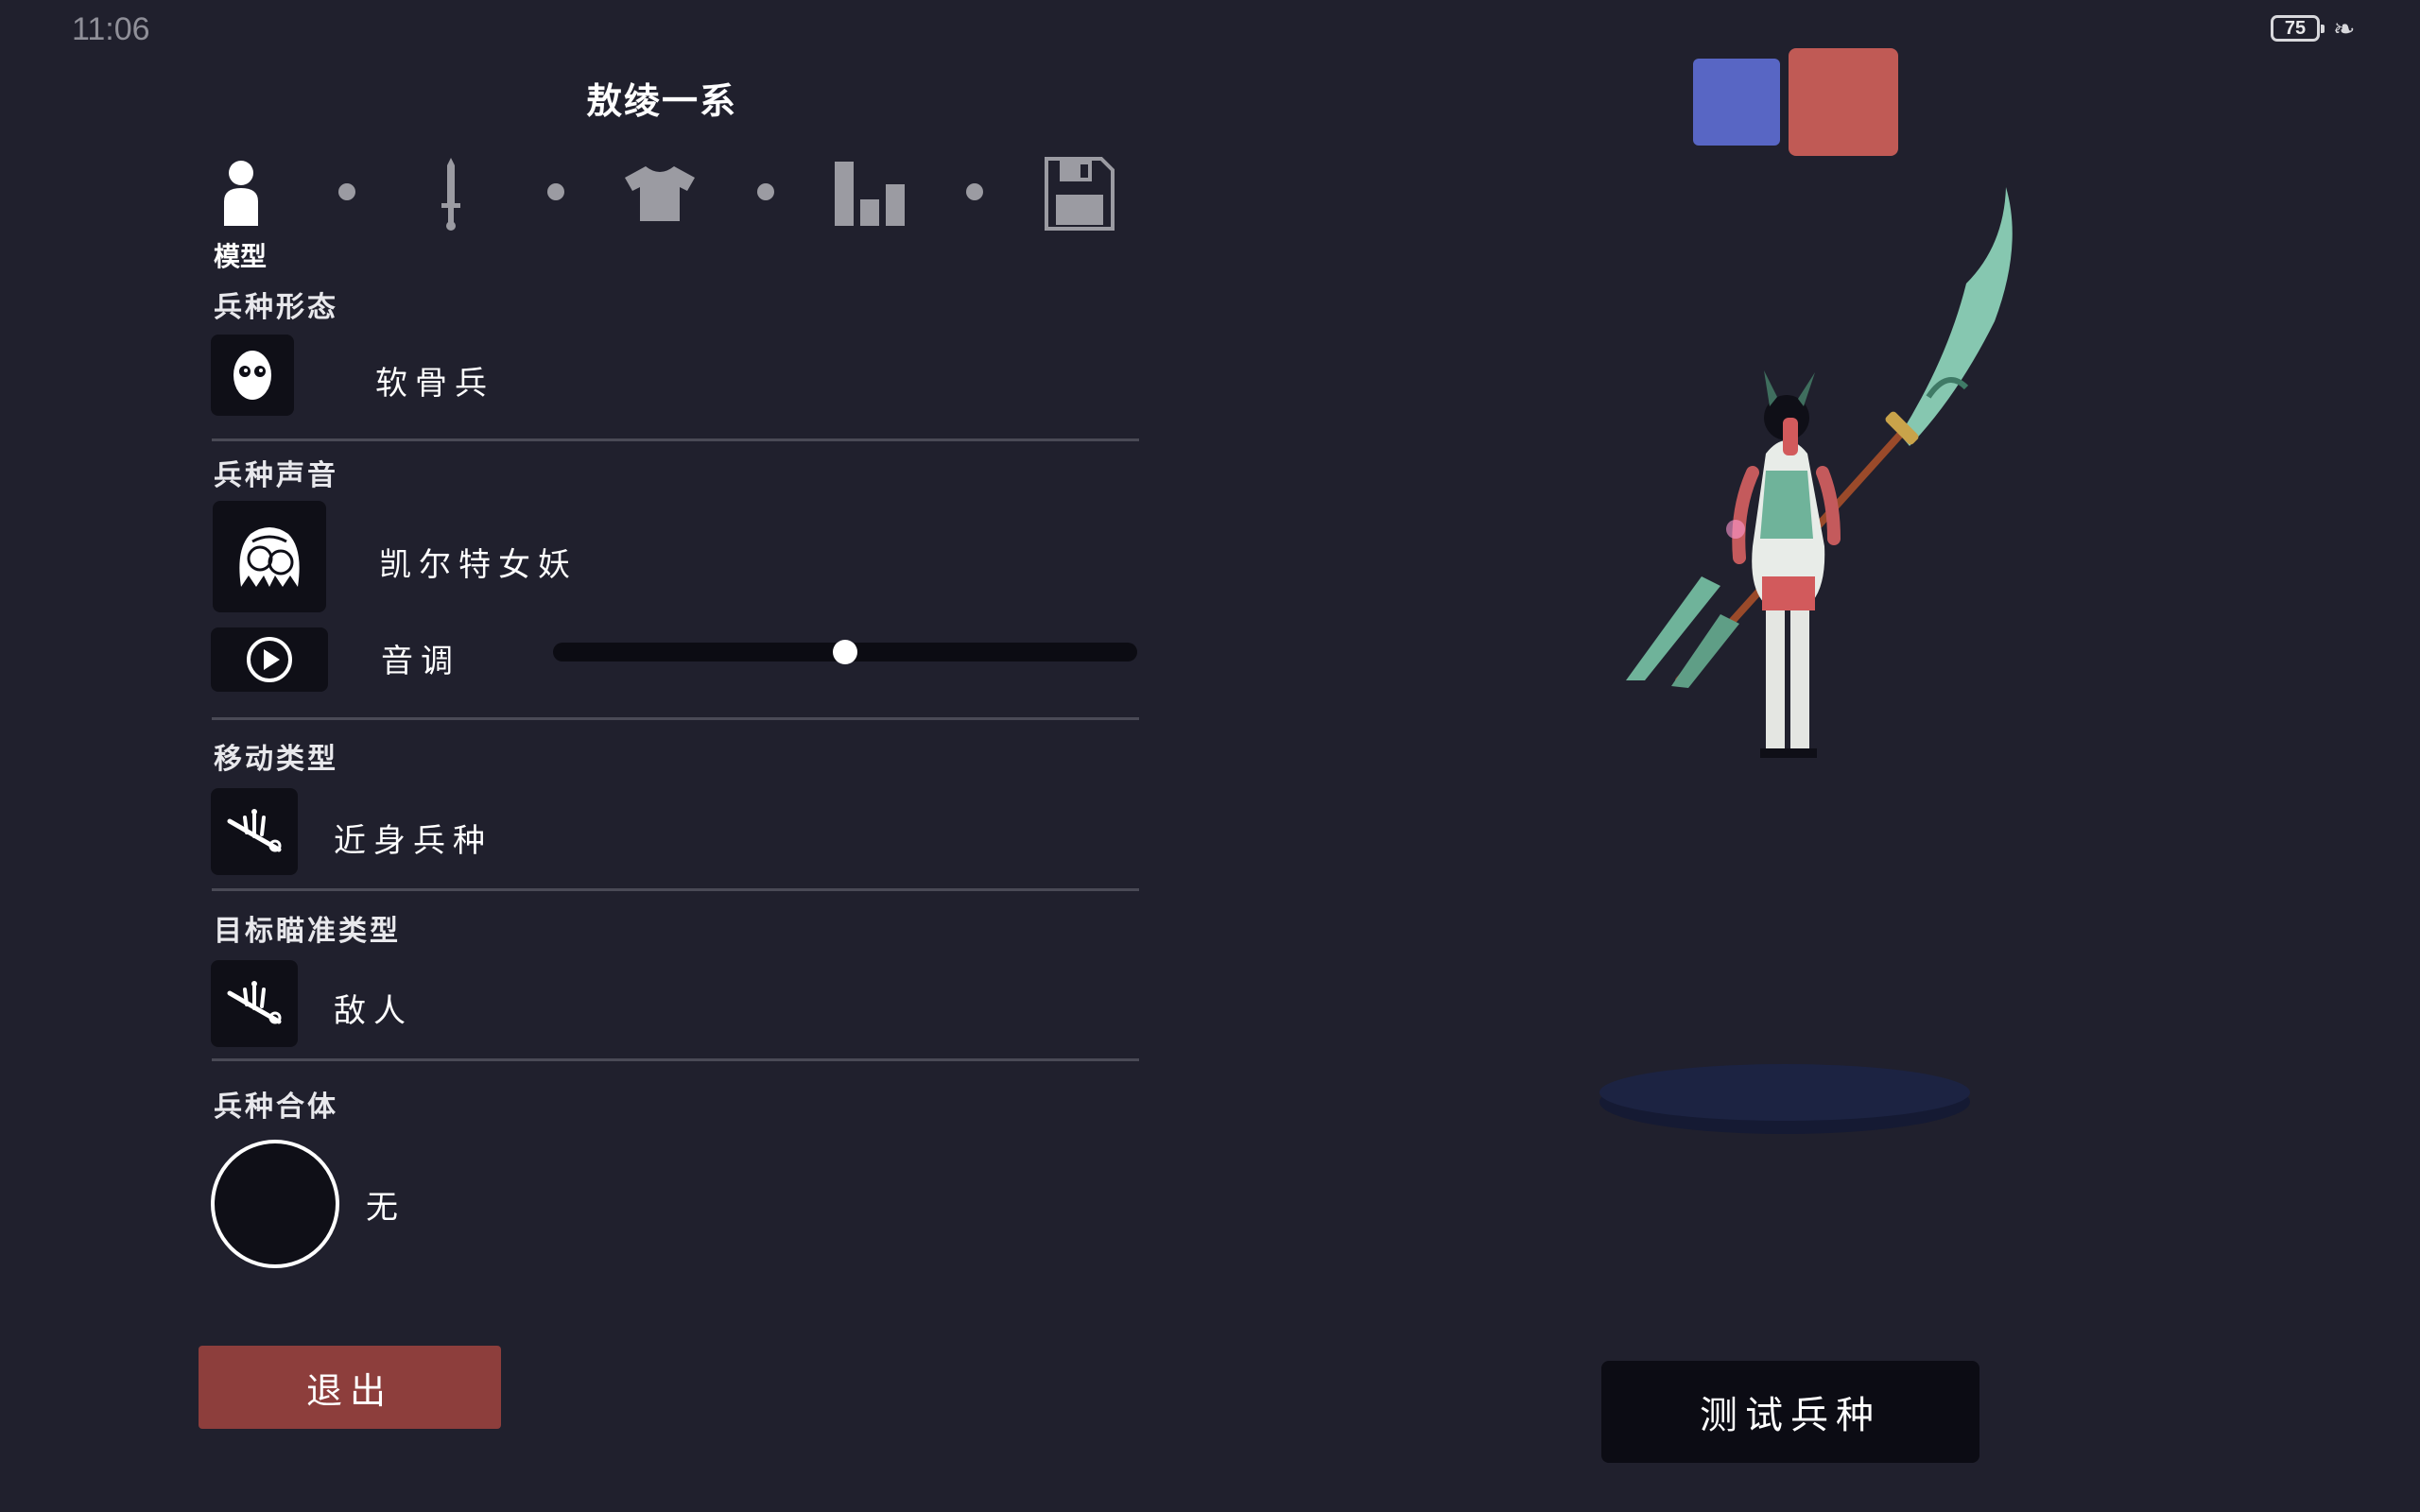 The width and height of the screenshot is (2420, 1512). What do you see at coordinates (111, 29) in the screenshot?
I see `status-time: 11:06` at bounding box center [111, 29].